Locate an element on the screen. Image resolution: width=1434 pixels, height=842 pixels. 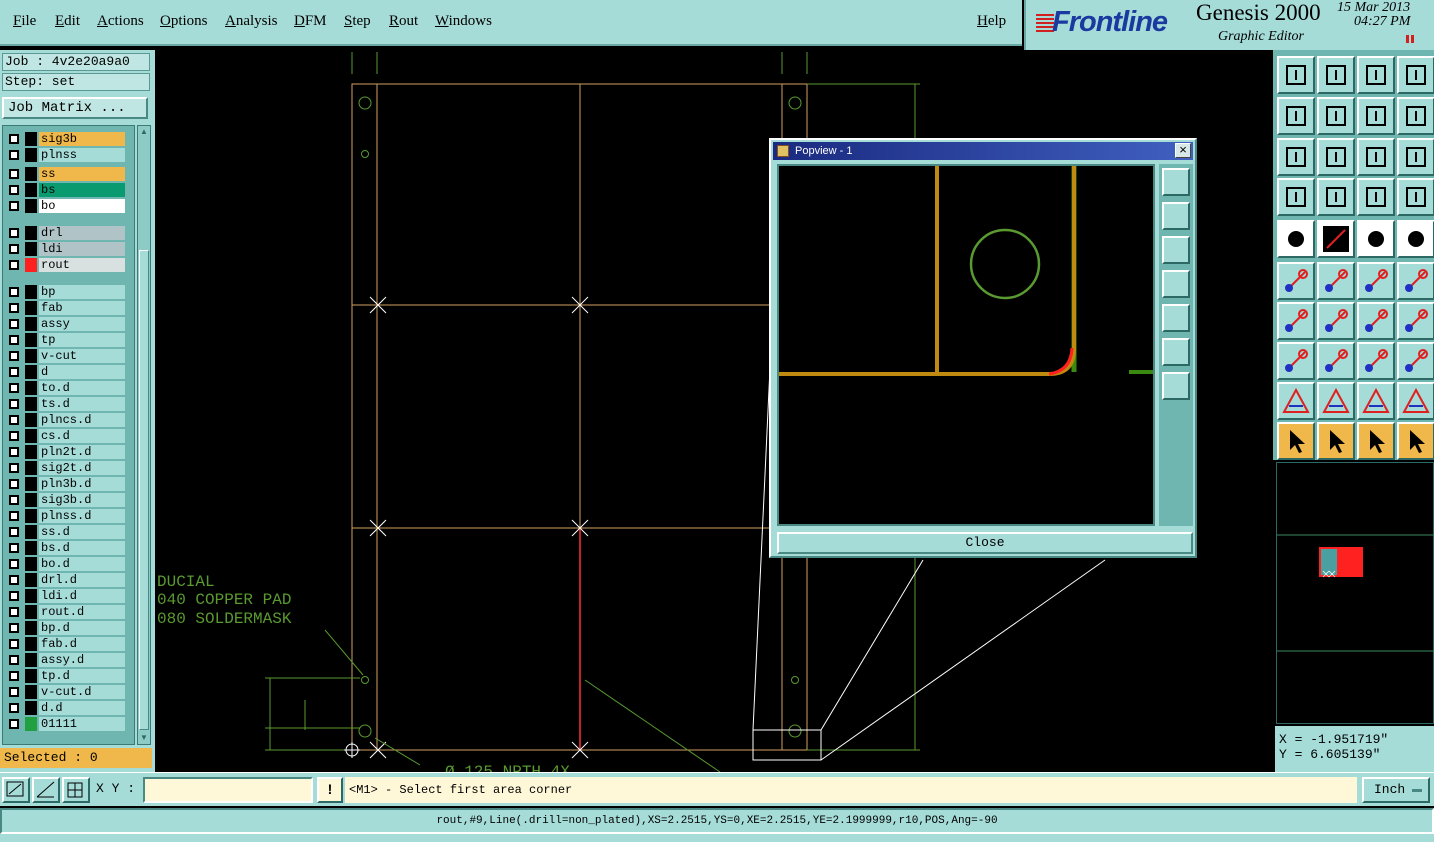
layer-name: ldi.d is located at coordinates (82, 596).